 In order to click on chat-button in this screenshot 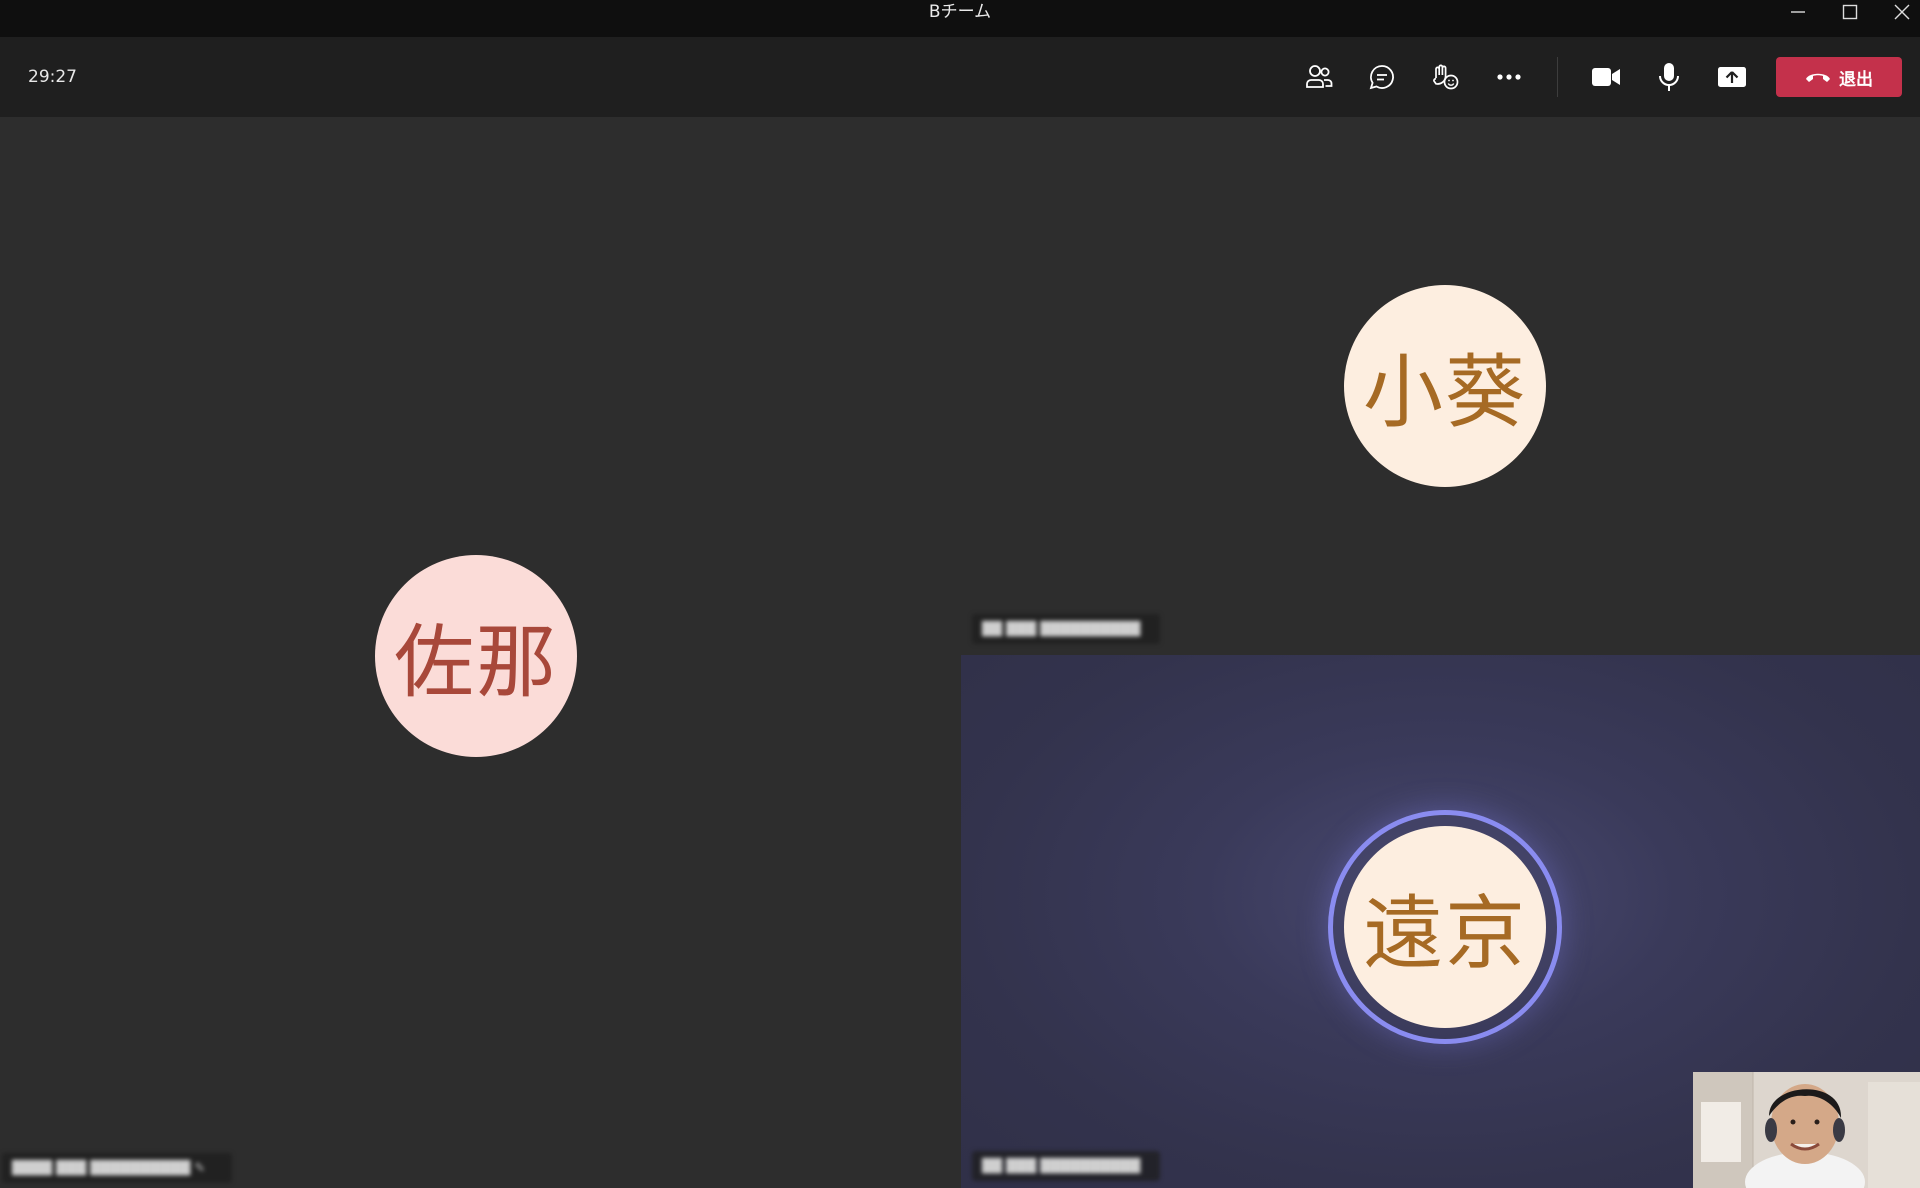, I will do `click(1382, 77)`.